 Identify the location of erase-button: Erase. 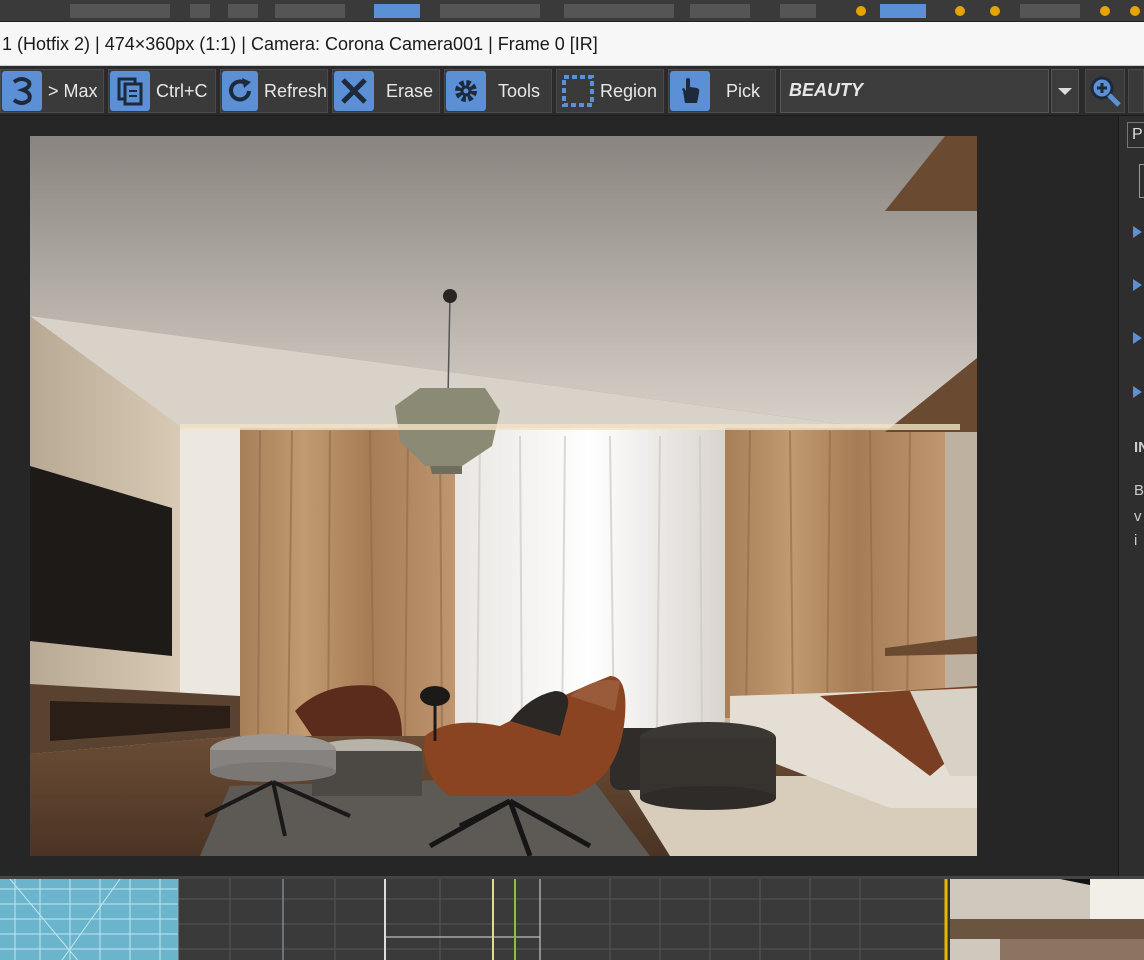
(386, 91).